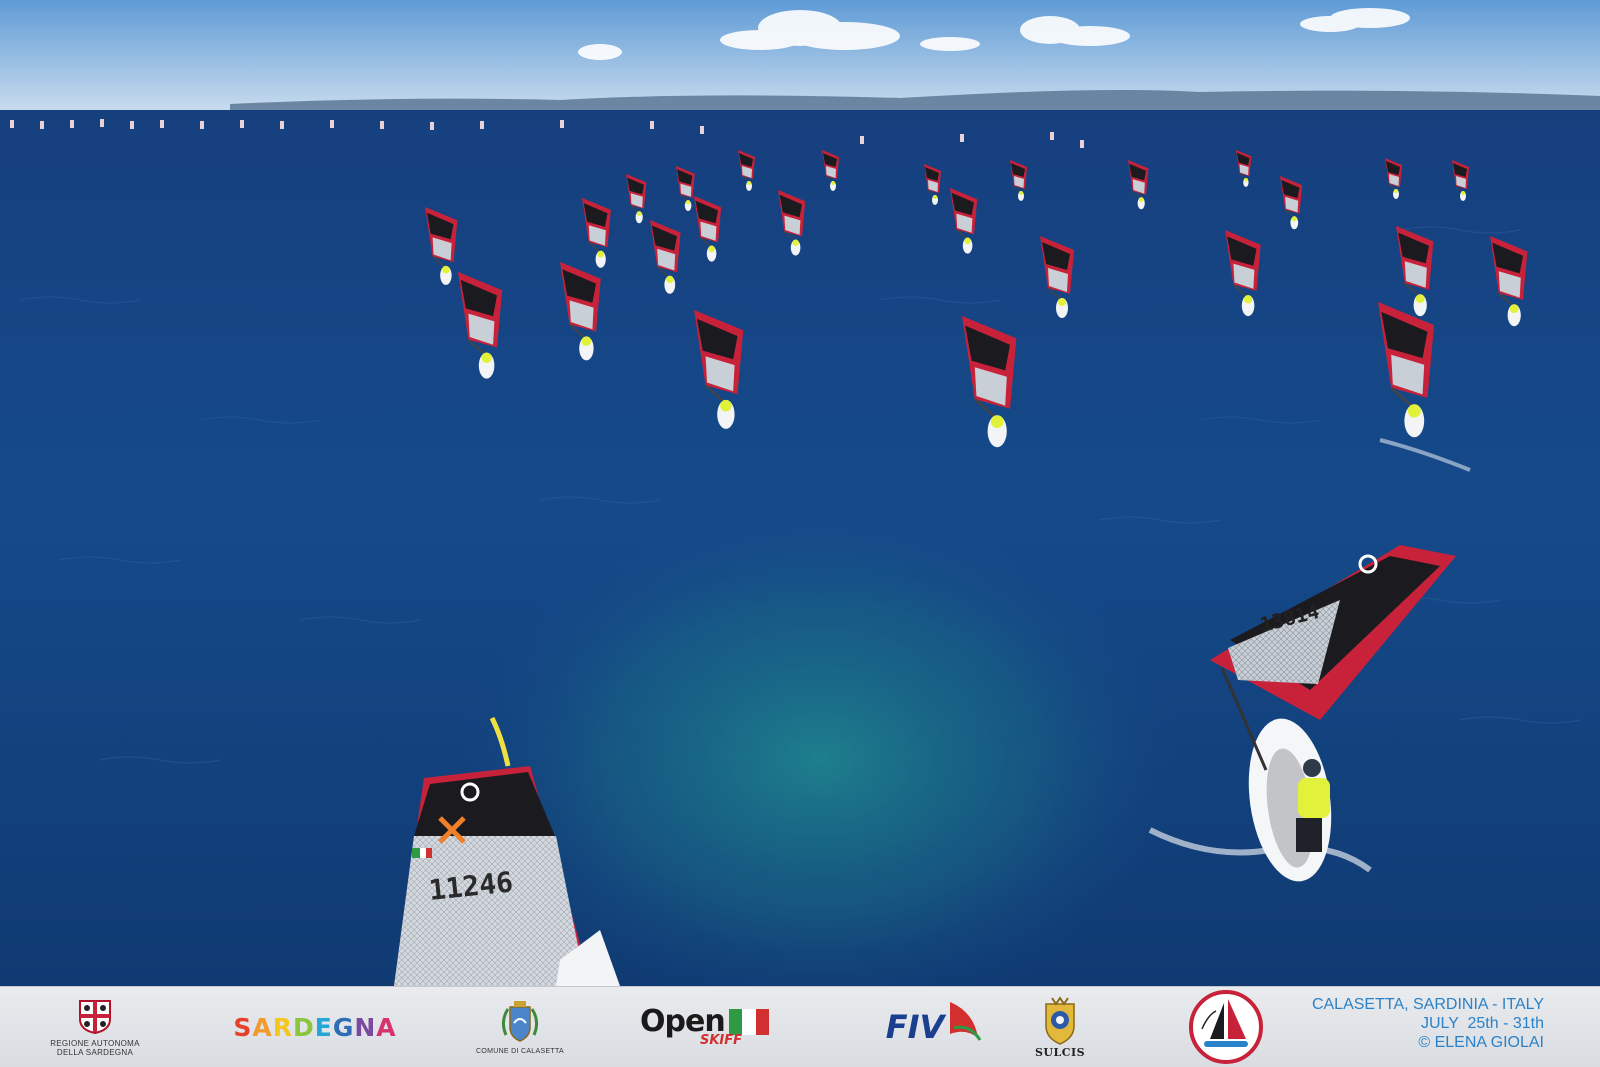 This screenshot has width=1600, height=1067. I want to click on sardegna-logo: SARDEGNA, so click(315, 1027).